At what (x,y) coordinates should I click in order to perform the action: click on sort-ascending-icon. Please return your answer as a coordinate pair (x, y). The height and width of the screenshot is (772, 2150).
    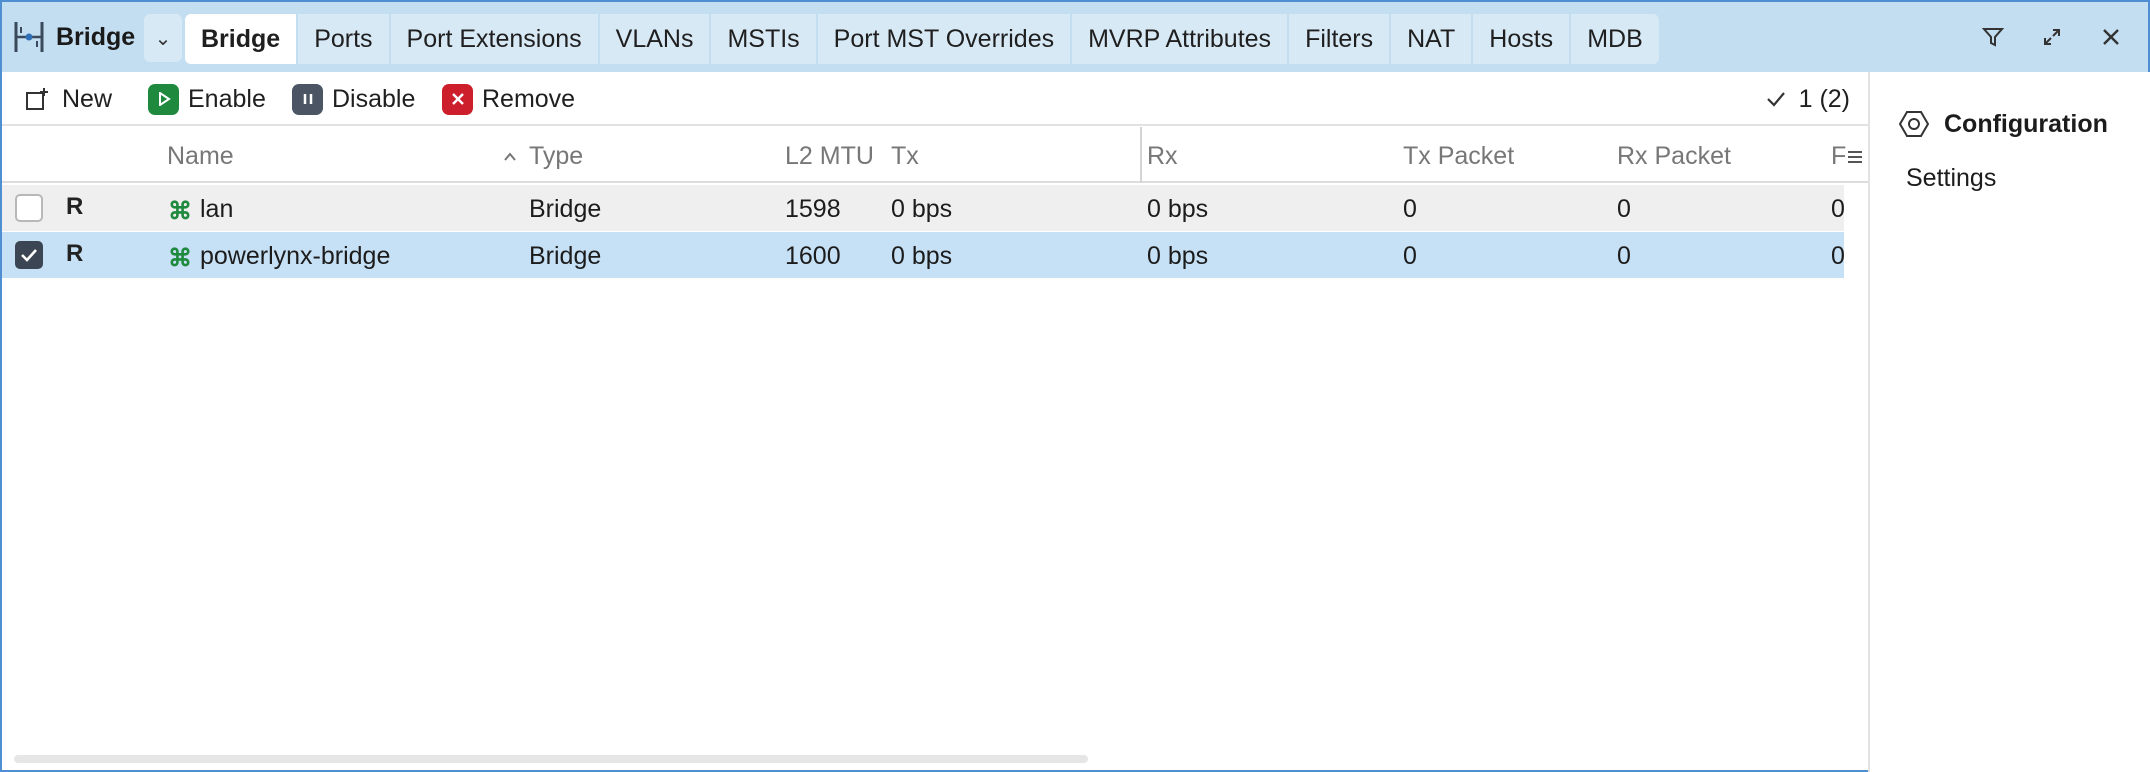
    Looking at the image, I should click on (510, 156).